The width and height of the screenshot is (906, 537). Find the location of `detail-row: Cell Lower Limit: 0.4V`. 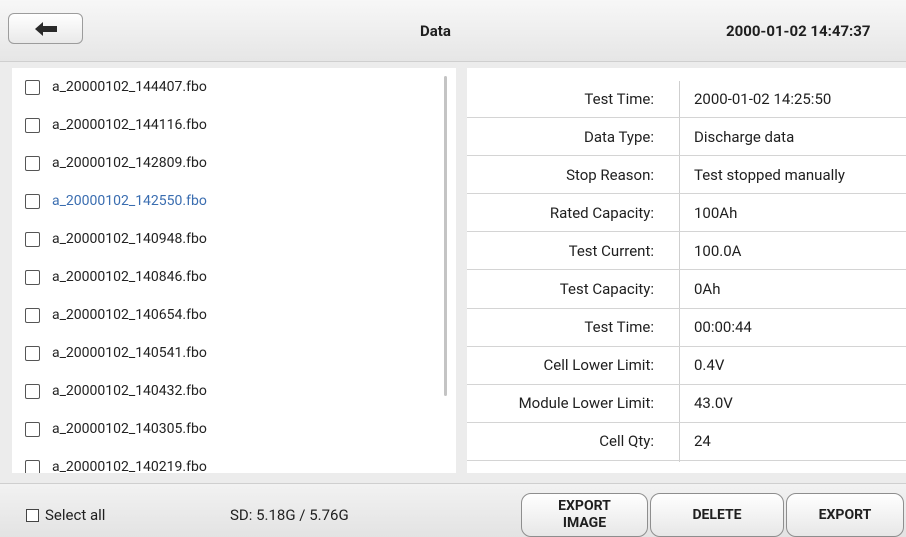

detail-row: Cell Lower Limit: 0.4V is located at coordinates (686, 366).